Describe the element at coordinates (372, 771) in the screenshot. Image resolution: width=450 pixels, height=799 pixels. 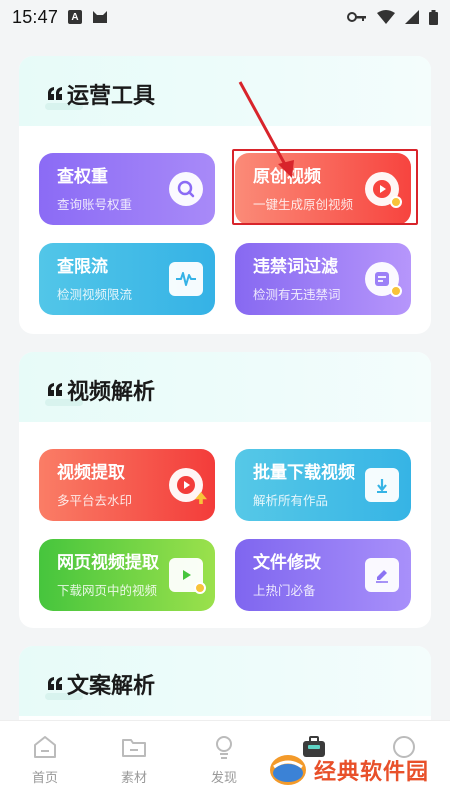
I see `watermark-text: 经典软件园` at that location.